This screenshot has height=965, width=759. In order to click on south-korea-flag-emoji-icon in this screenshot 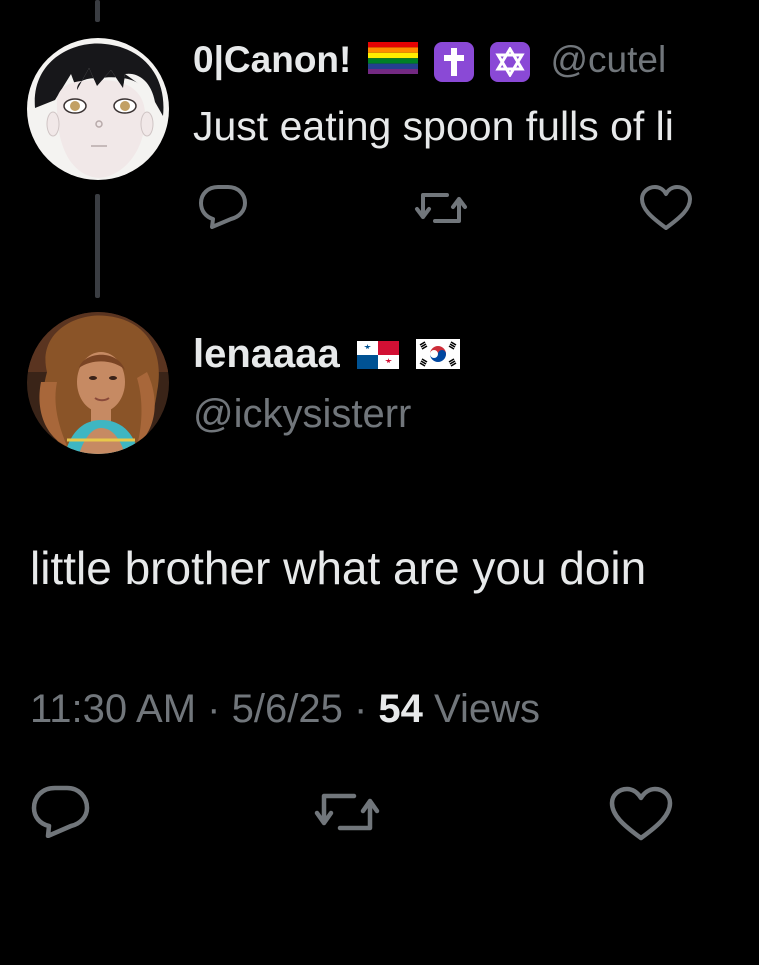, I will do `click(438, 356)`.